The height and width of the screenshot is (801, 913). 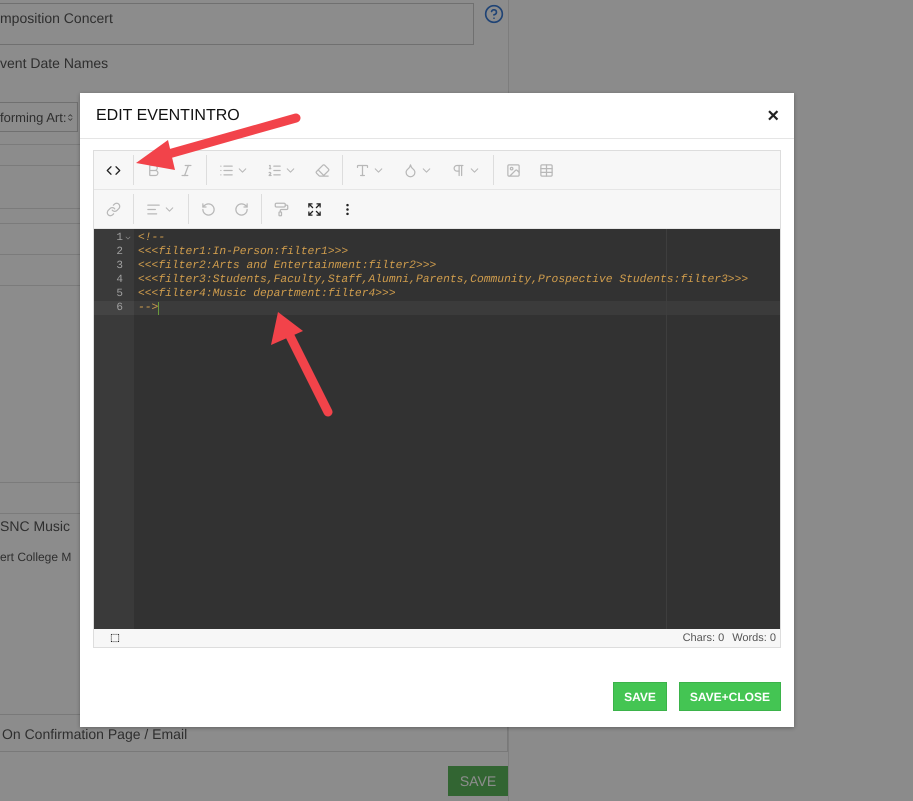 I want to click on image-icon, so click(x=513, y=170).